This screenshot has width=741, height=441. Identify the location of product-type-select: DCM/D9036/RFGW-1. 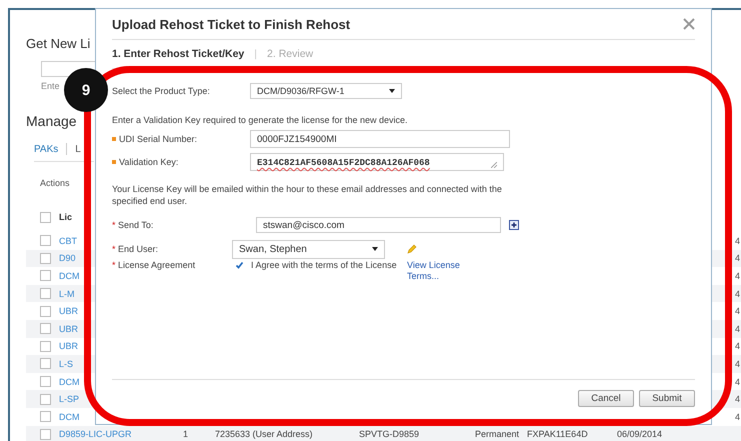
(326, 91).